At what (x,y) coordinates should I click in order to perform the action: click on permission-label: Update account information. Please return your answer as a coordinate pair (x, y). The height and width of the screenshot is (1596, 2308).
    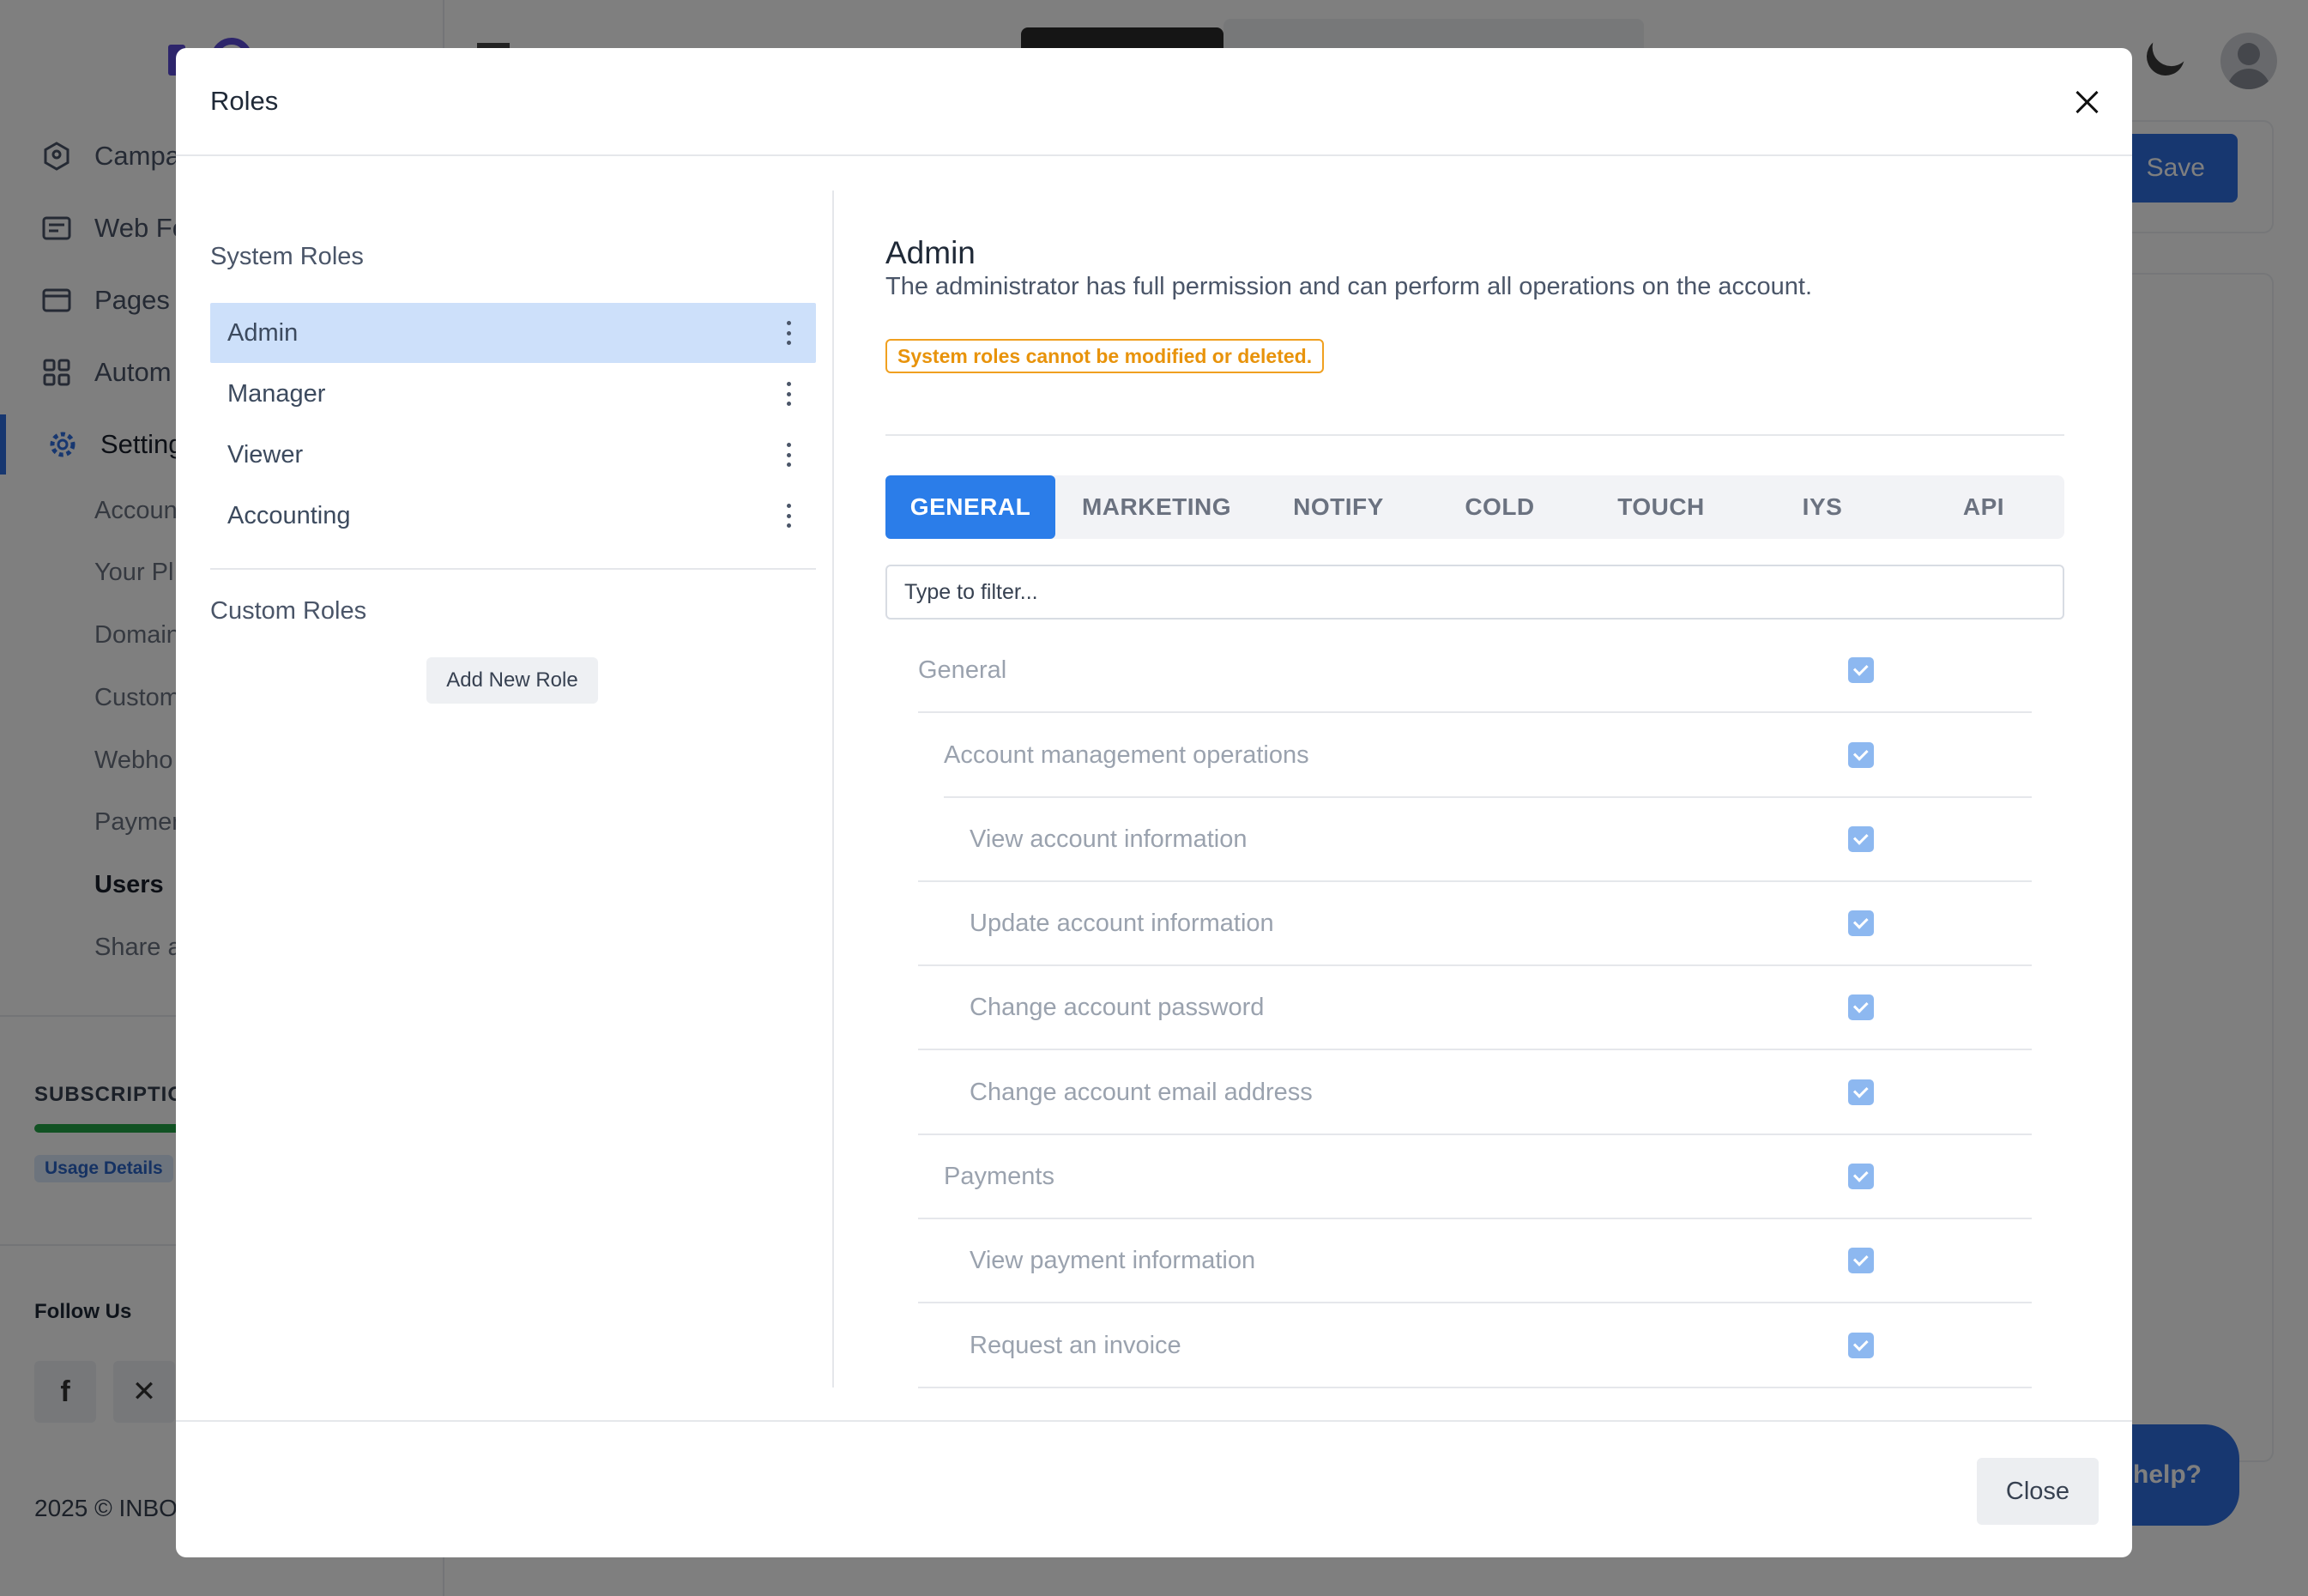
    Looking at the image, I should click on (1122, 923).